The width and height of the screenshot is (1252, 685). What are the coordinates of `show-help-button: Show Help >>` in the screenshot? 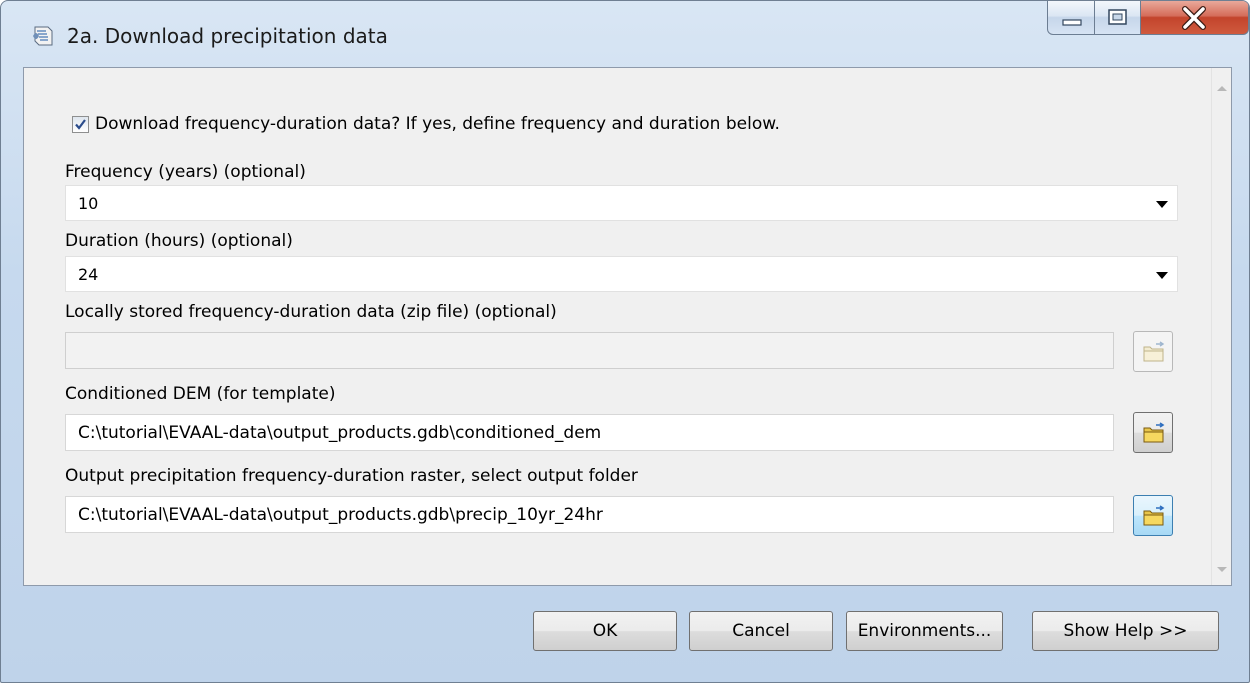 It's located at (1125, 631).